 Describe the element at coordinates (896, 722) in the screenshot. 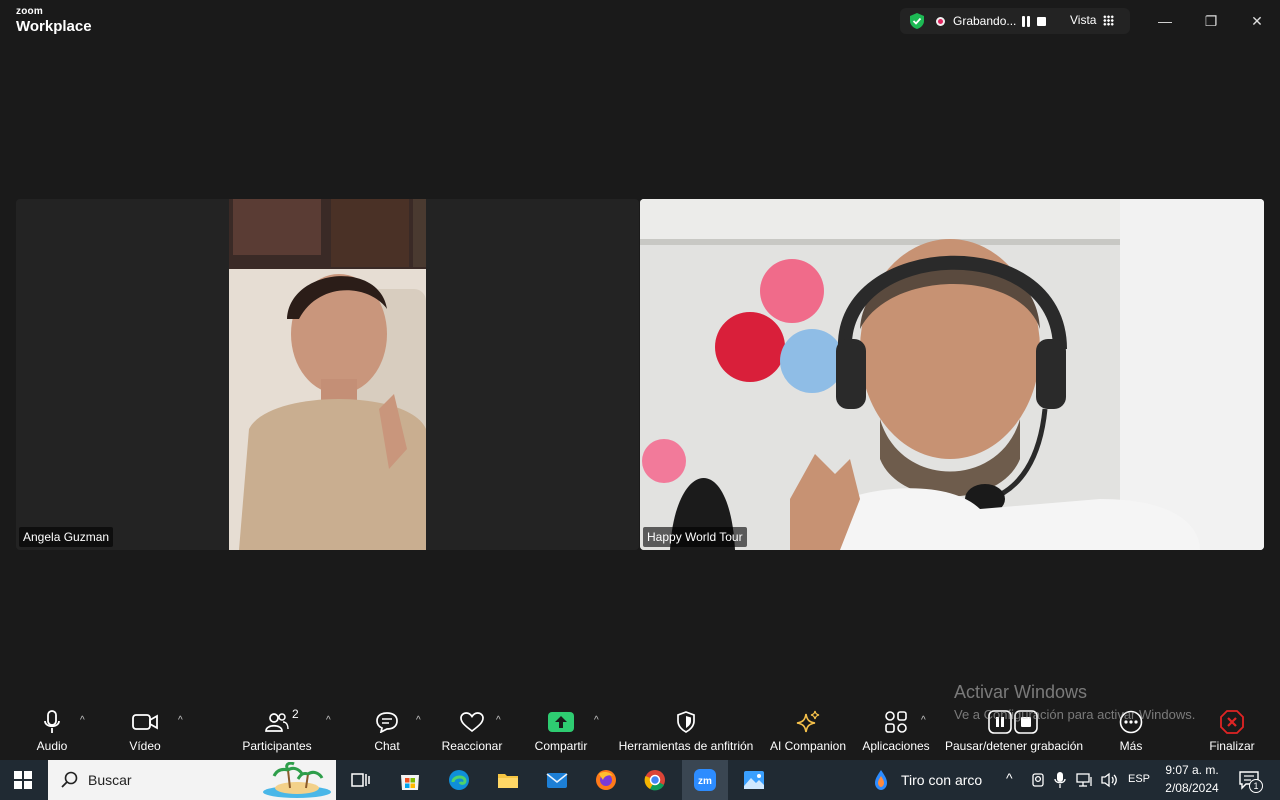

I see `apps-icon` at that location.